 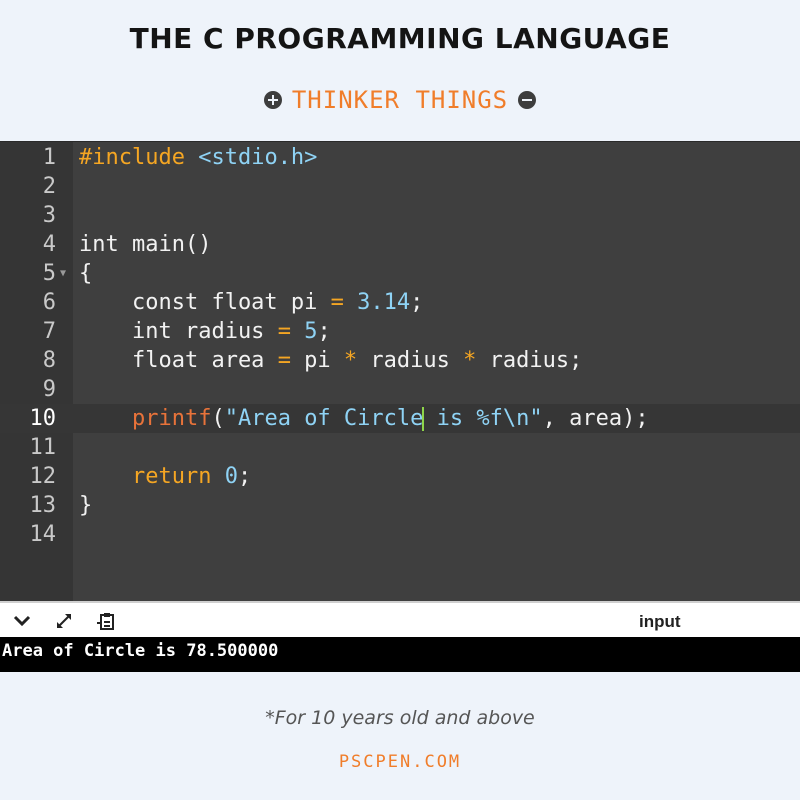 What do you see at coordinates (49, 273) in the screenshot?
I see `line-number: 5` at bounding box center [49, 273].